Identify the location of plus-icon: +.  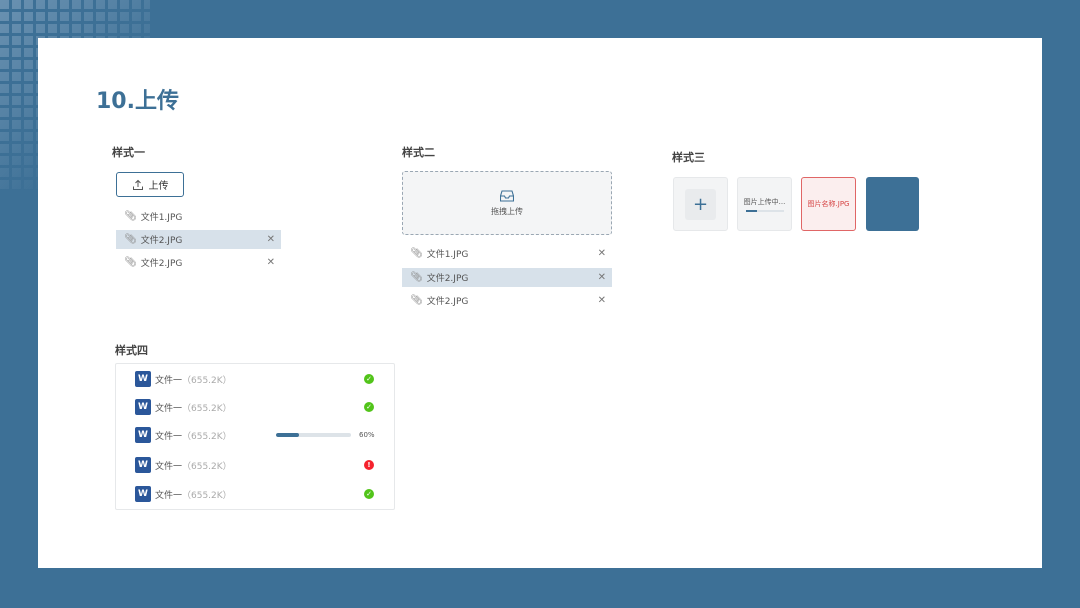
(700, 204).